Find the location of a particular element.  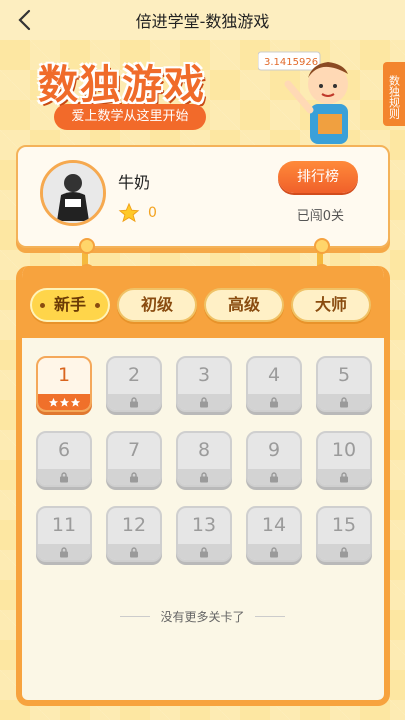

chevron-left-icon is located at coordinates (24, 20).